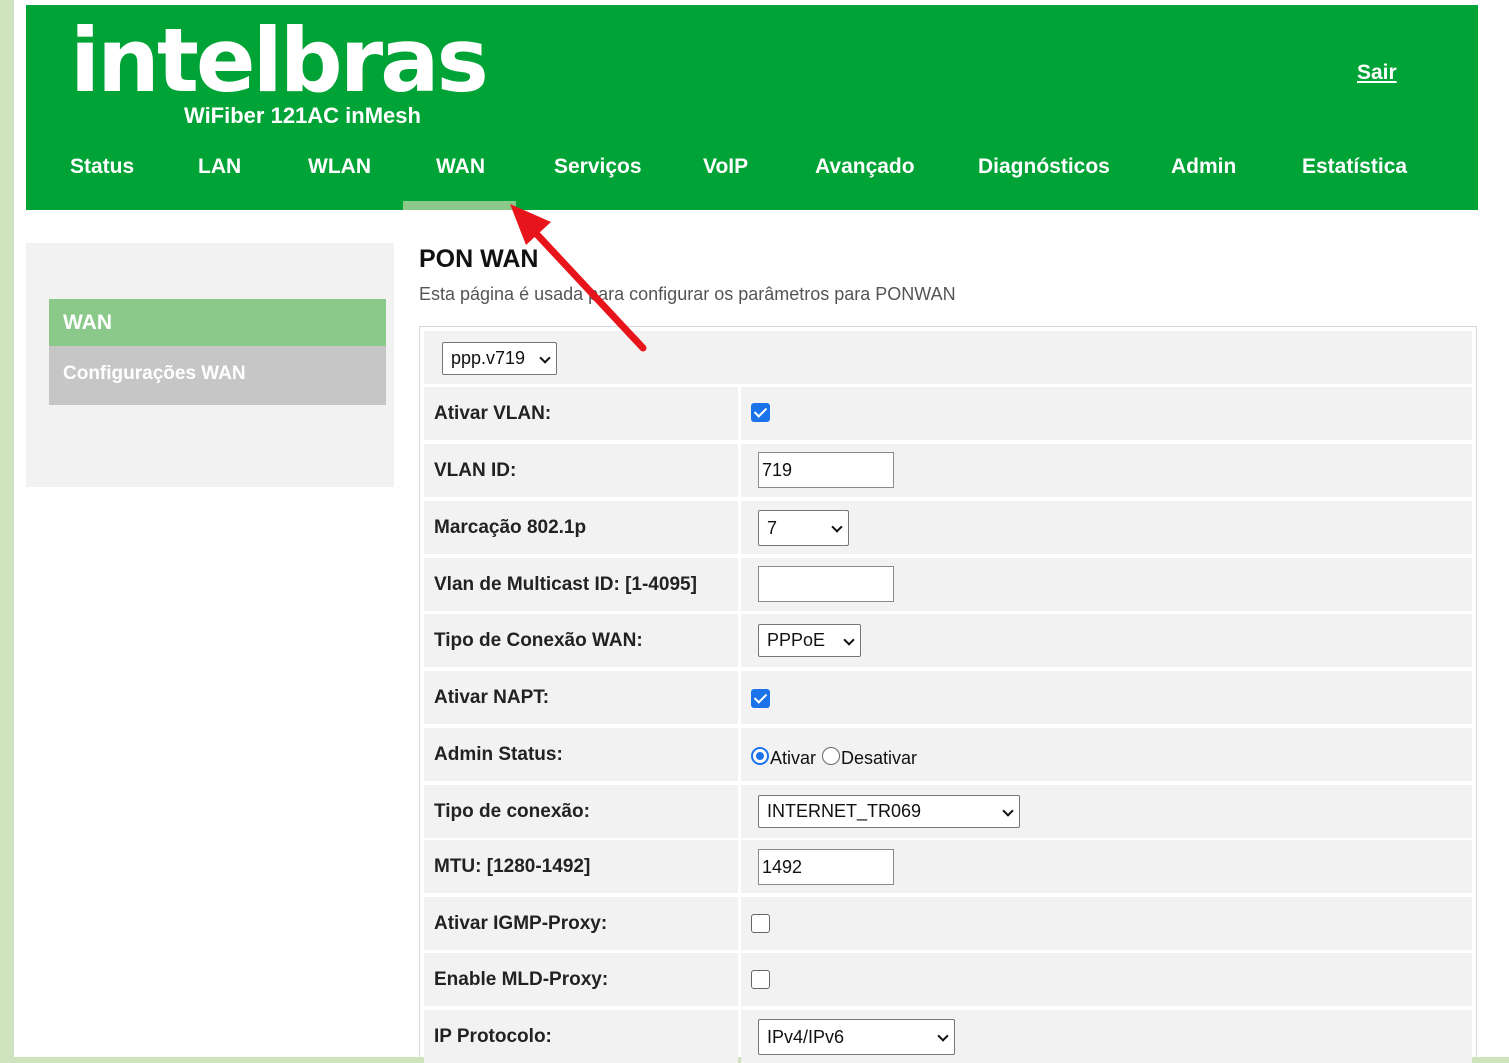  What do you see at coordinates (581, 754) in the screenshot?
I see `admin-status-label: Admin Status:` at bounding box center [581, 754].